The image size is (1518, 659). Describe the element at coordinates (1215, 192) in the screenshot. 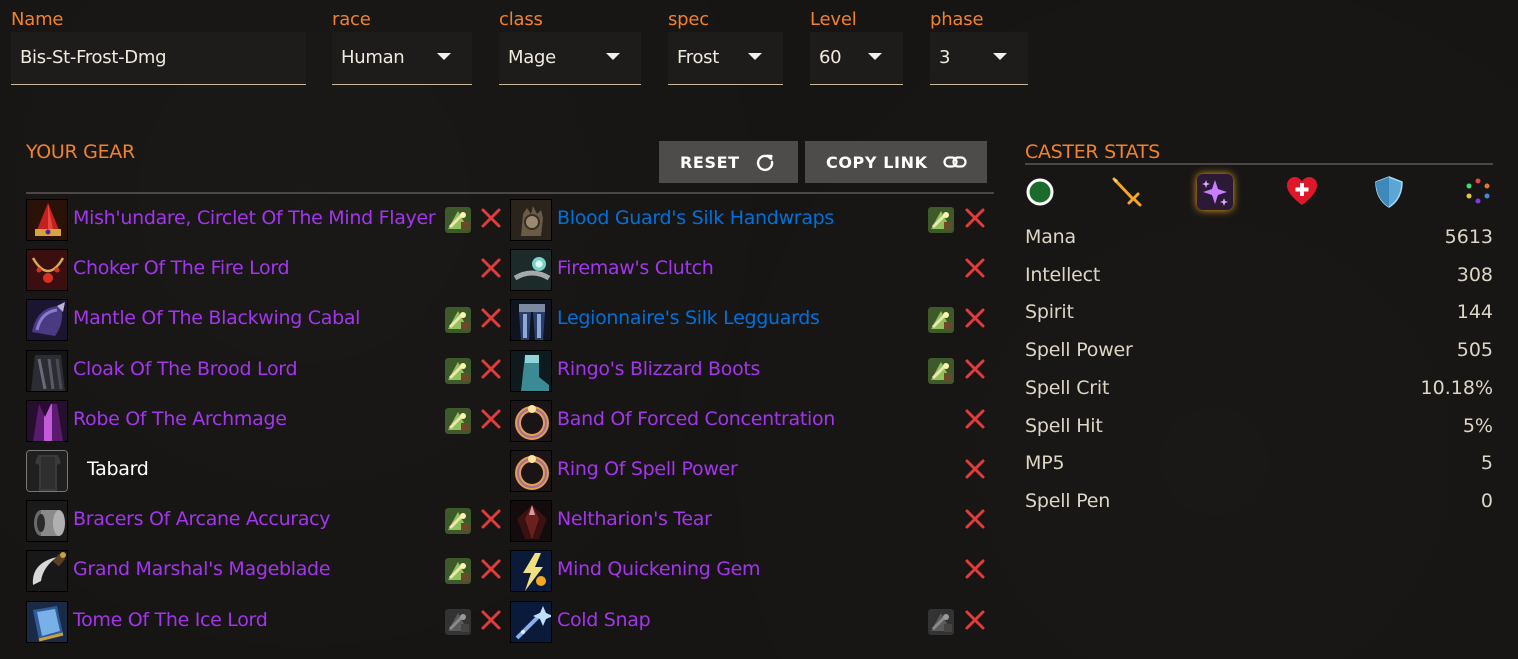

I see `sparkle-tab` at that location.